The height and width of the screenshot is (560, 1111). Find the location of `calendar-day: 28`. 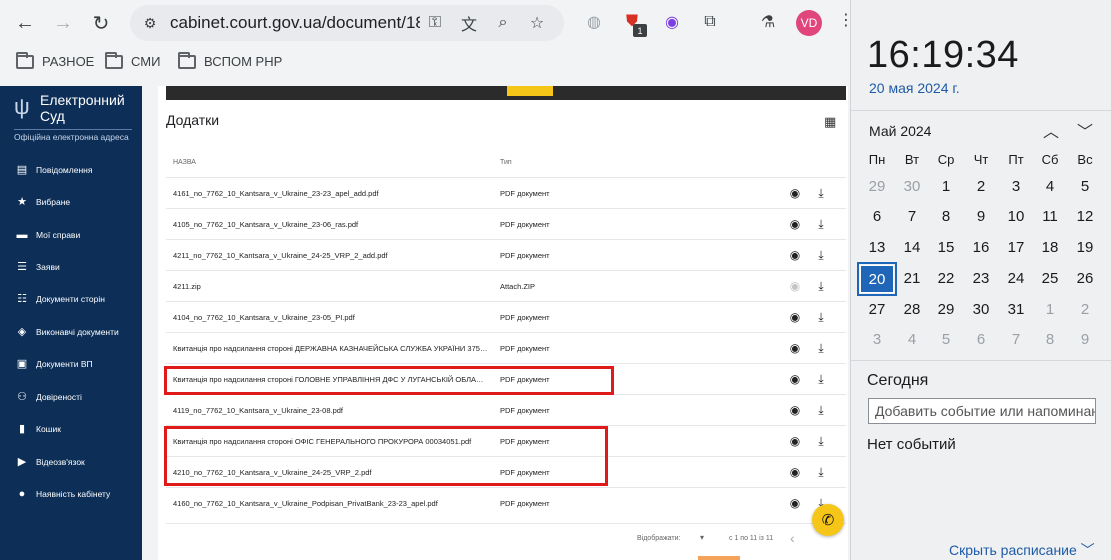

calendar-day: 28 is located at coordinates (912, 310).